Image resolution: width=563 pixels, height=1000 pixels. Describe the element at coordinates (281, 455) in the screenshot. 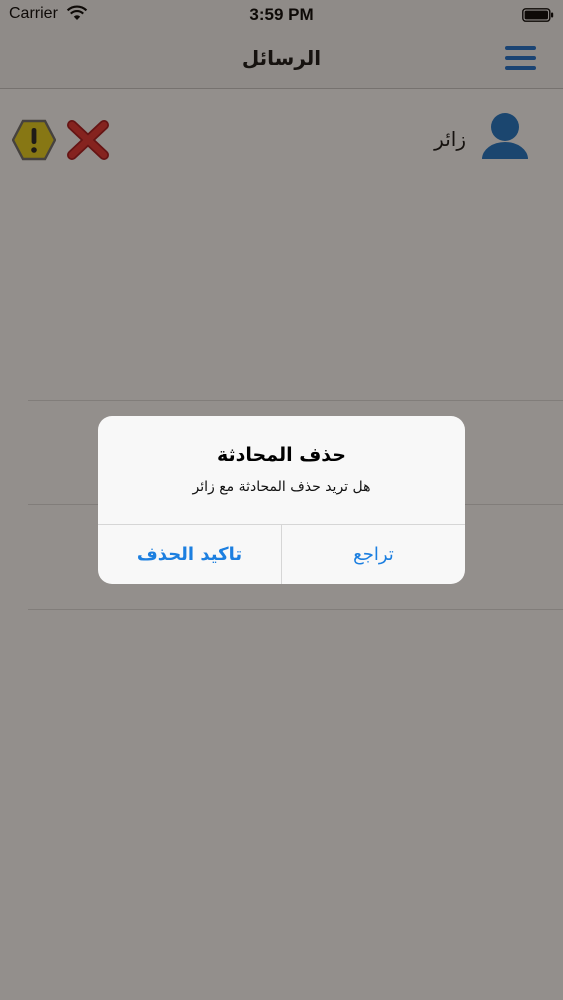

I see `alert-title: حذف المحادثة` at that location.